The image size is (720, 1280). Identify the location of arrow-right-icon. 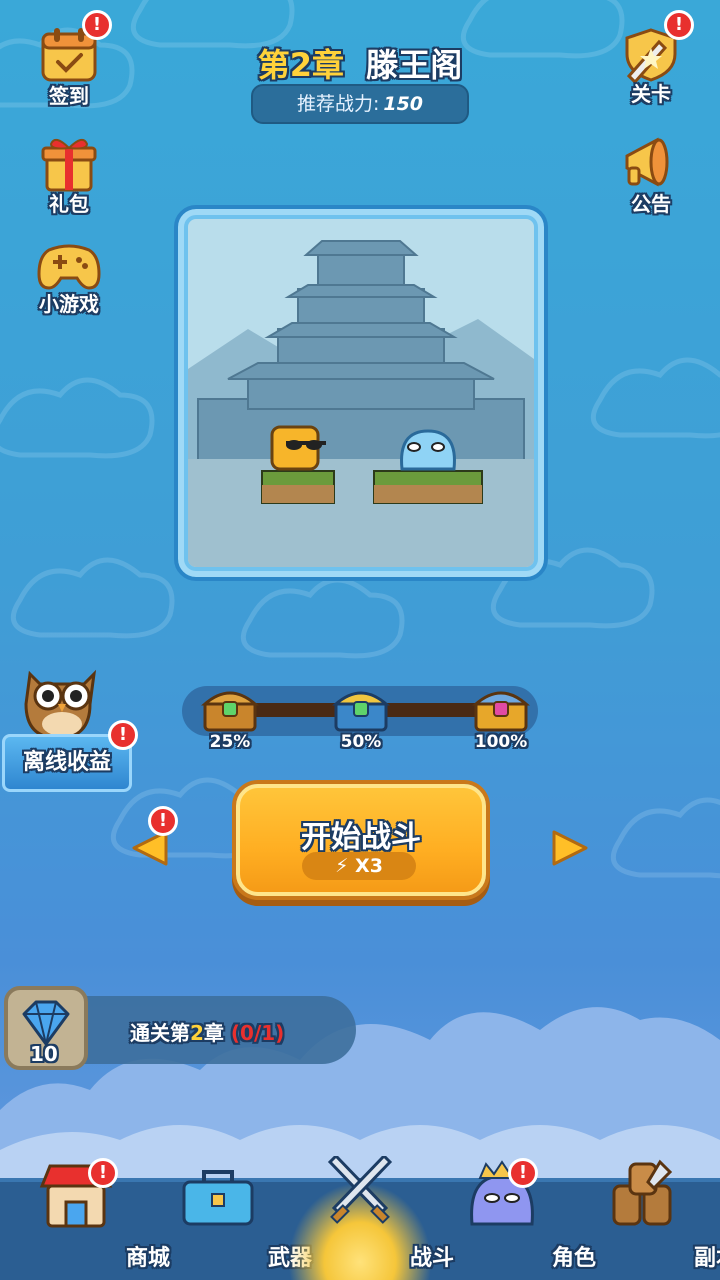
(570, 848).